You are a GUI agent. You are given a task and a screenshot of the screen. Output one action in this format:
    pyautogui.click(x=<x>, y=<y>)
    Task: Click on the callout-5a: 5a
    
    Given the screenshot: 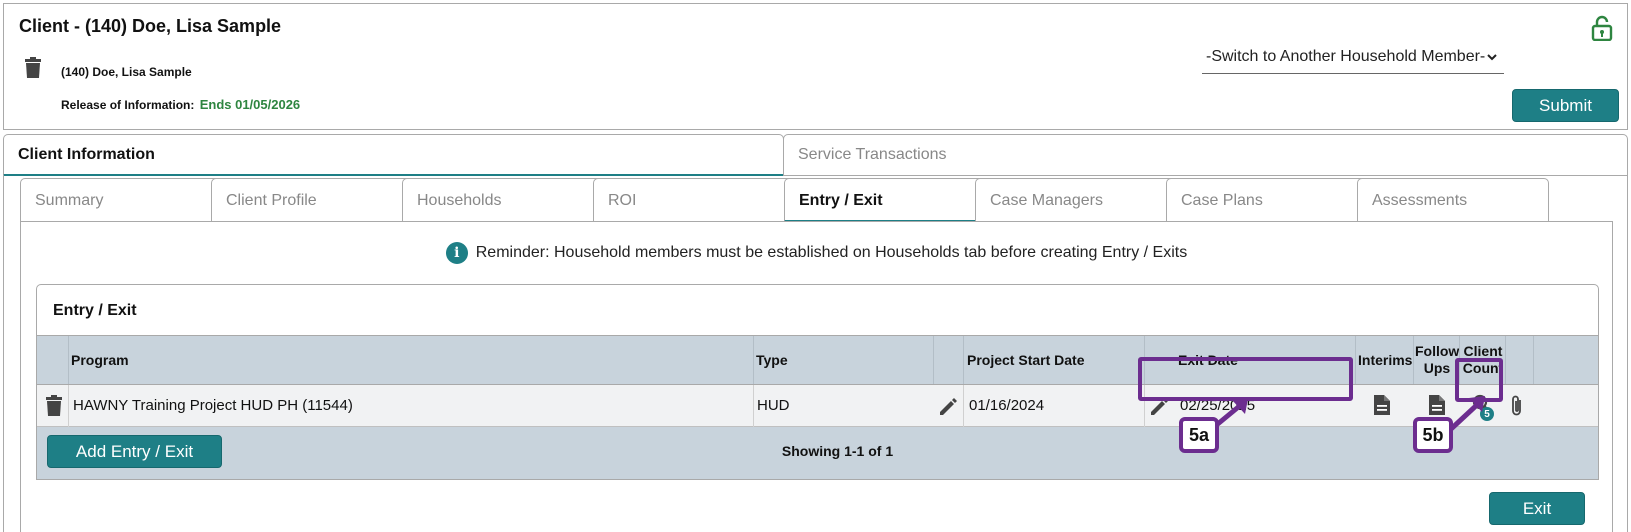 What is the action you would take?
    pyautogui.click(x=1199, y=435)
    